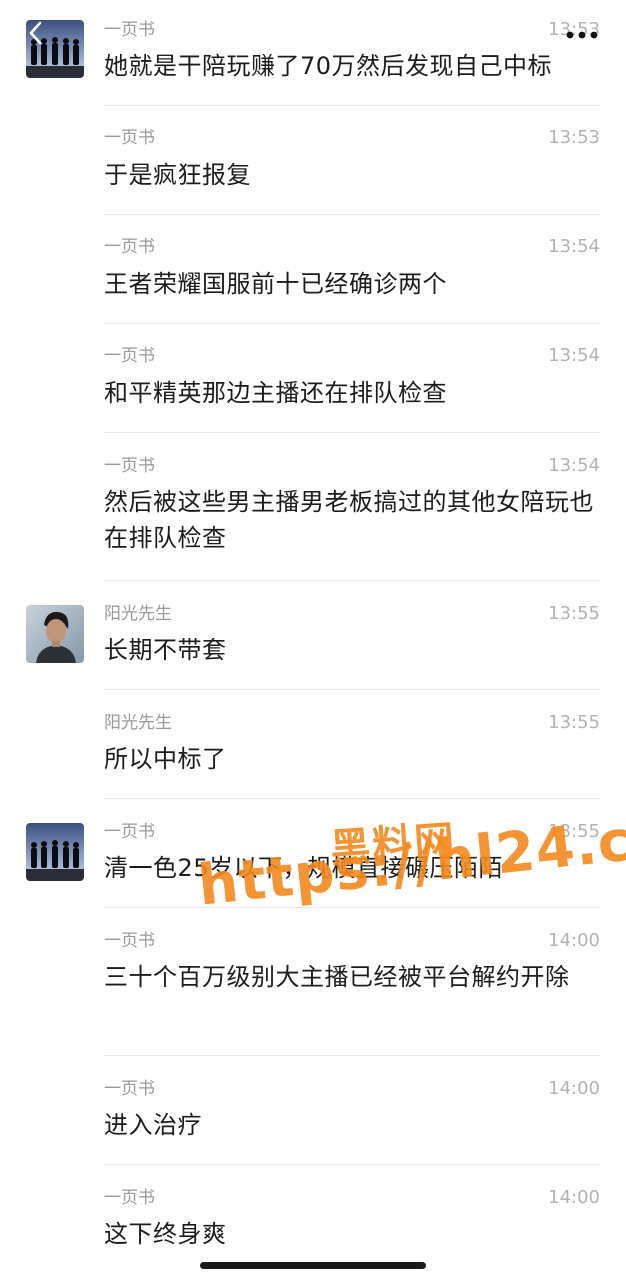  I want to click on group-silhouette-icon, so click(55, 852).